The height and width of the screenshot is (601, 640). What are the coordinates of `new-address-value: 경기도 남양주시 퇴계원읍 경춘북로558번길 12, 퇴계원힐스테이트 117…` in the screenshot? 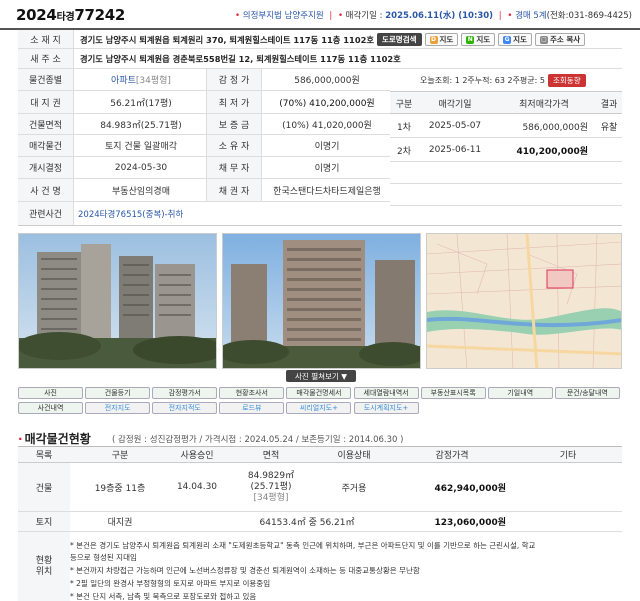 It's located at (240, 59).